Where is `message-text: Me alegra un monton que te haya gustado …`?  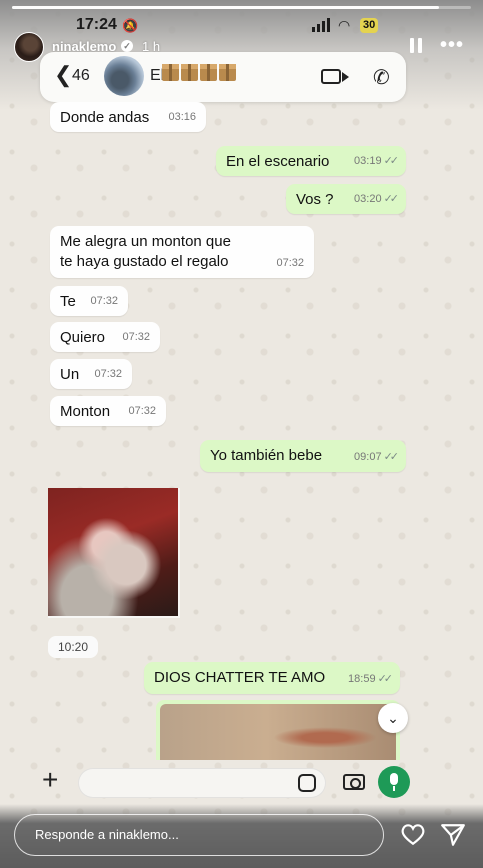
message-text: Me alegra un monton que te haya gustado … is located at coordinates (145, 251).